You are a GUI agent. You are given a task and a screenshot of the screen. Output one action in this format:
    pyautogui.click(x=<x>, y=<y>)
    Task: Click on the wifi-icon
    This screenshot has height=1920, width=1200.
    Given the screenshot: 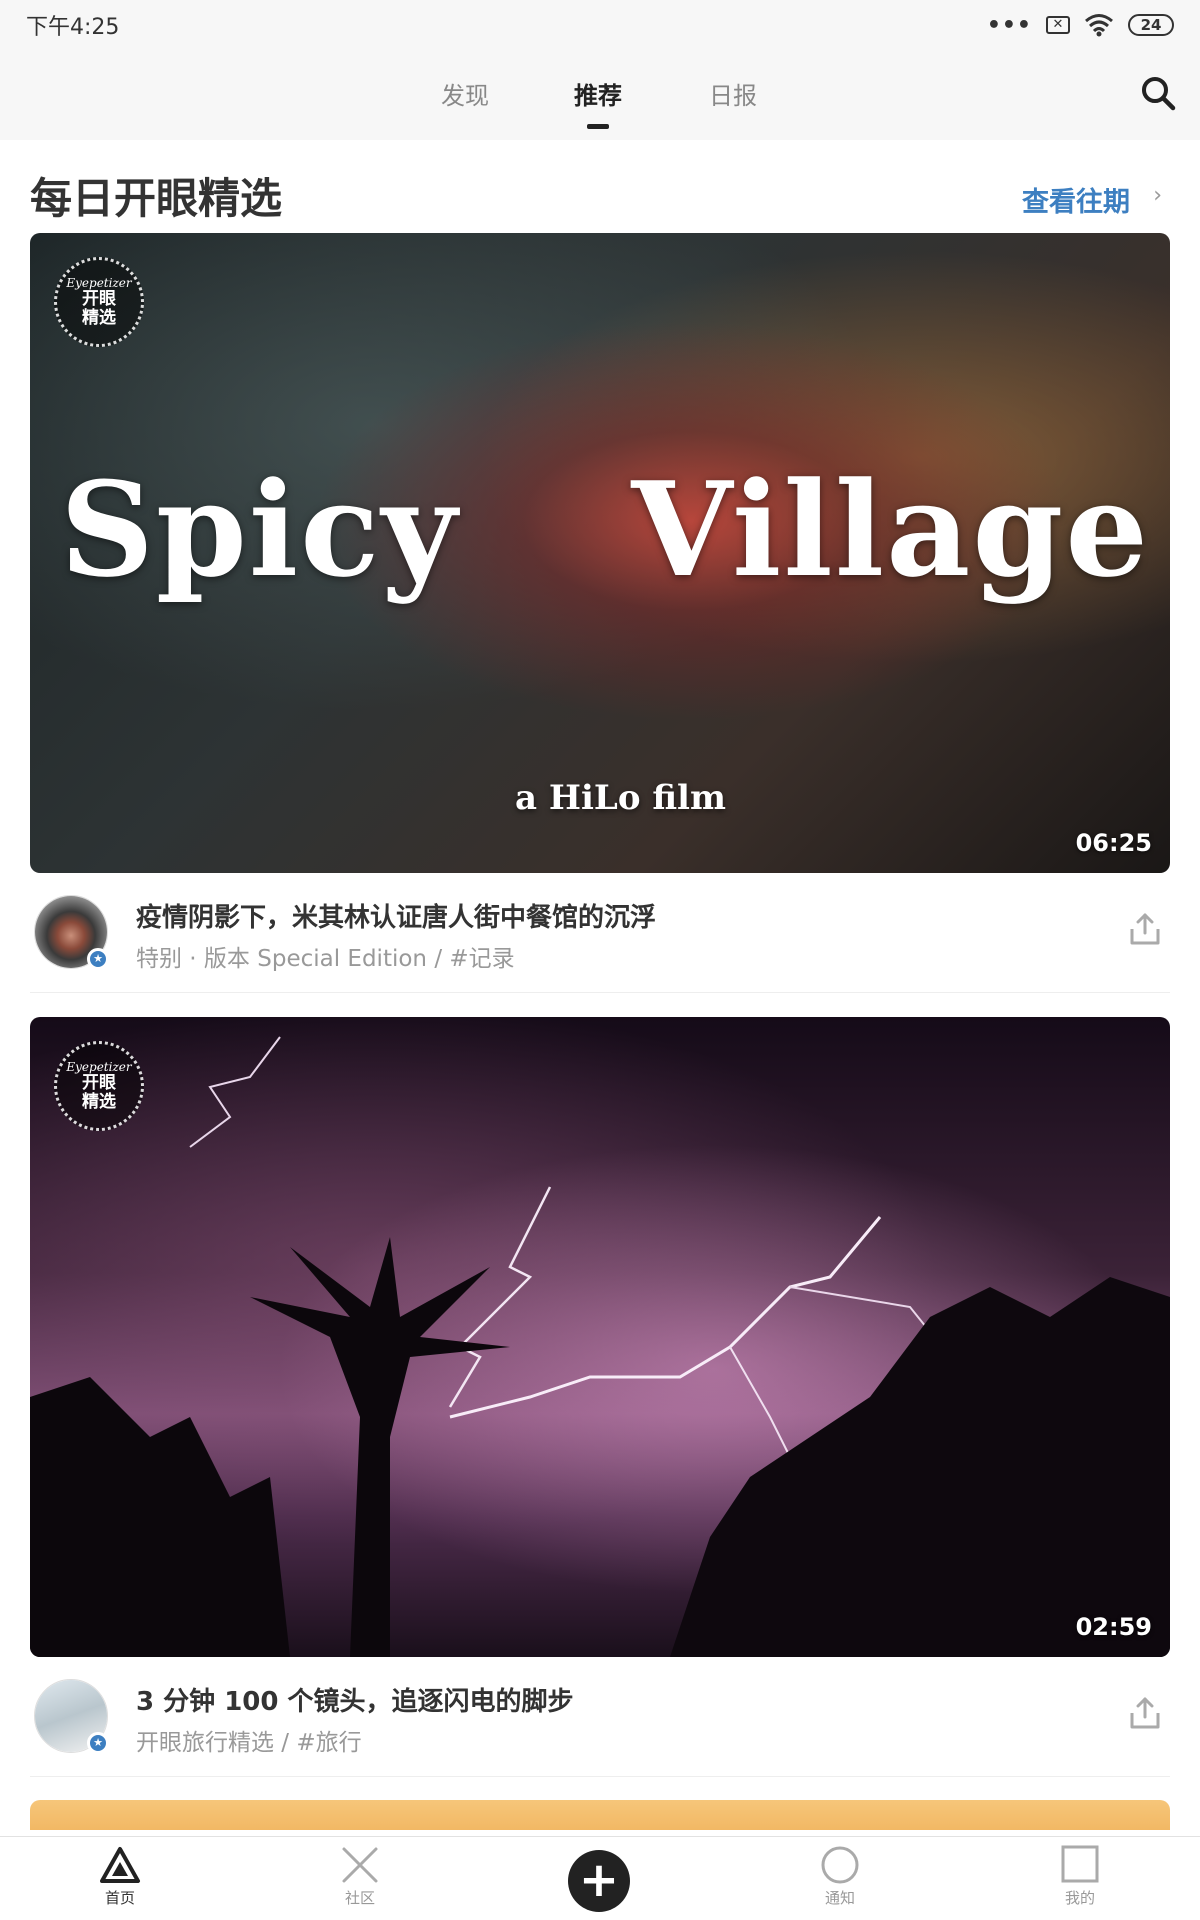 What is the action you would take?
    pyautogui.click(x=1099, y=25)
    